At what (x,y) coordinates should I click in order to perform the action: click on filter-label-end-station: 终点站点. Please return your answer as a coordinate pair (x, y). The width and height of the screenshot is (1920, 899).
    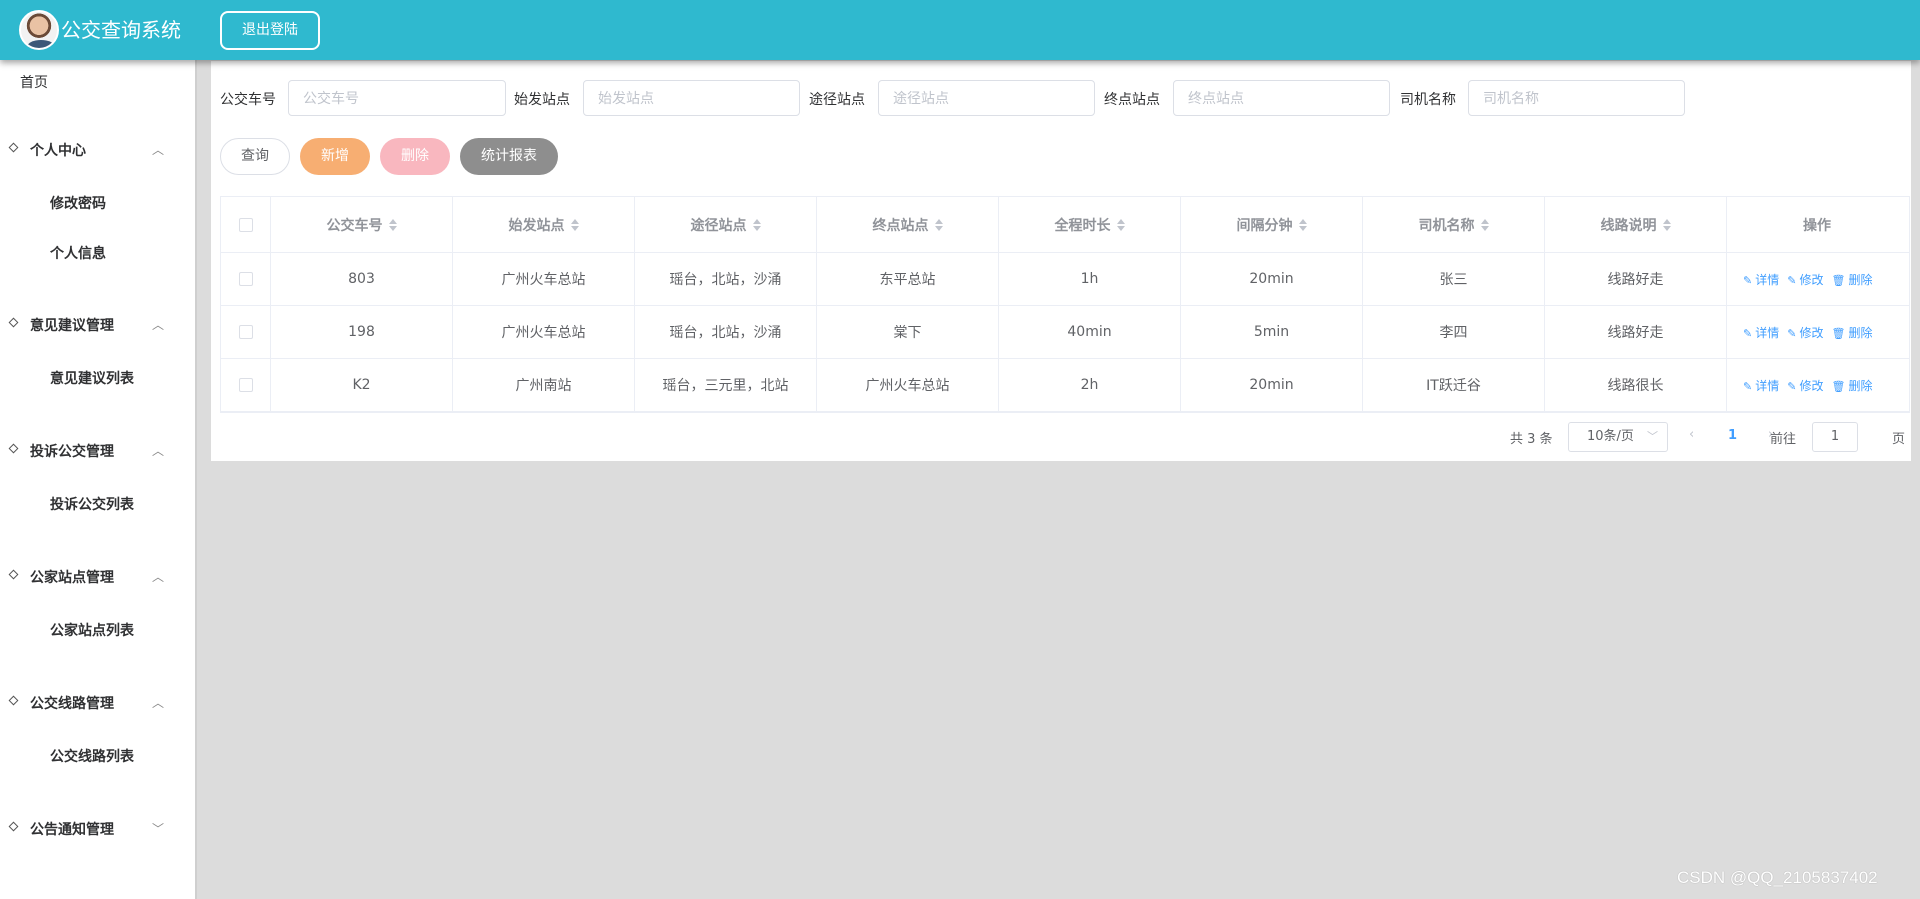
    Looking at the image, I should click on (1132, 100).